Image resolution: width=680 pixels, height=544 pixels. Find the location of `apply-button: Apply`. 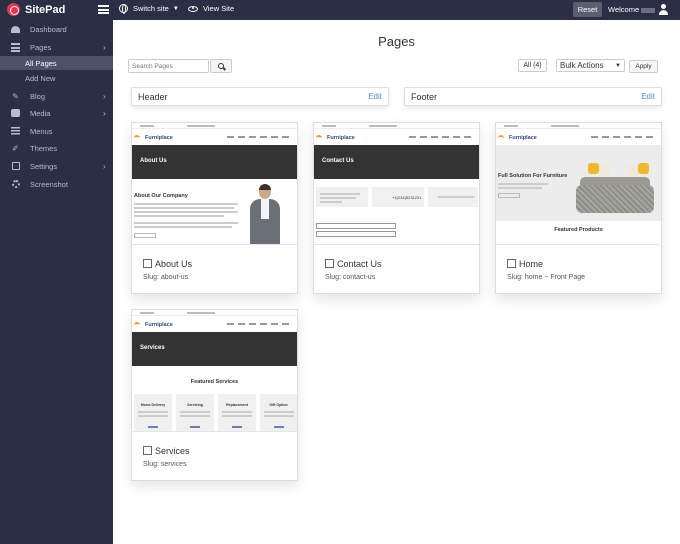

apply-button: Apply is located at coordinates (643, 66).